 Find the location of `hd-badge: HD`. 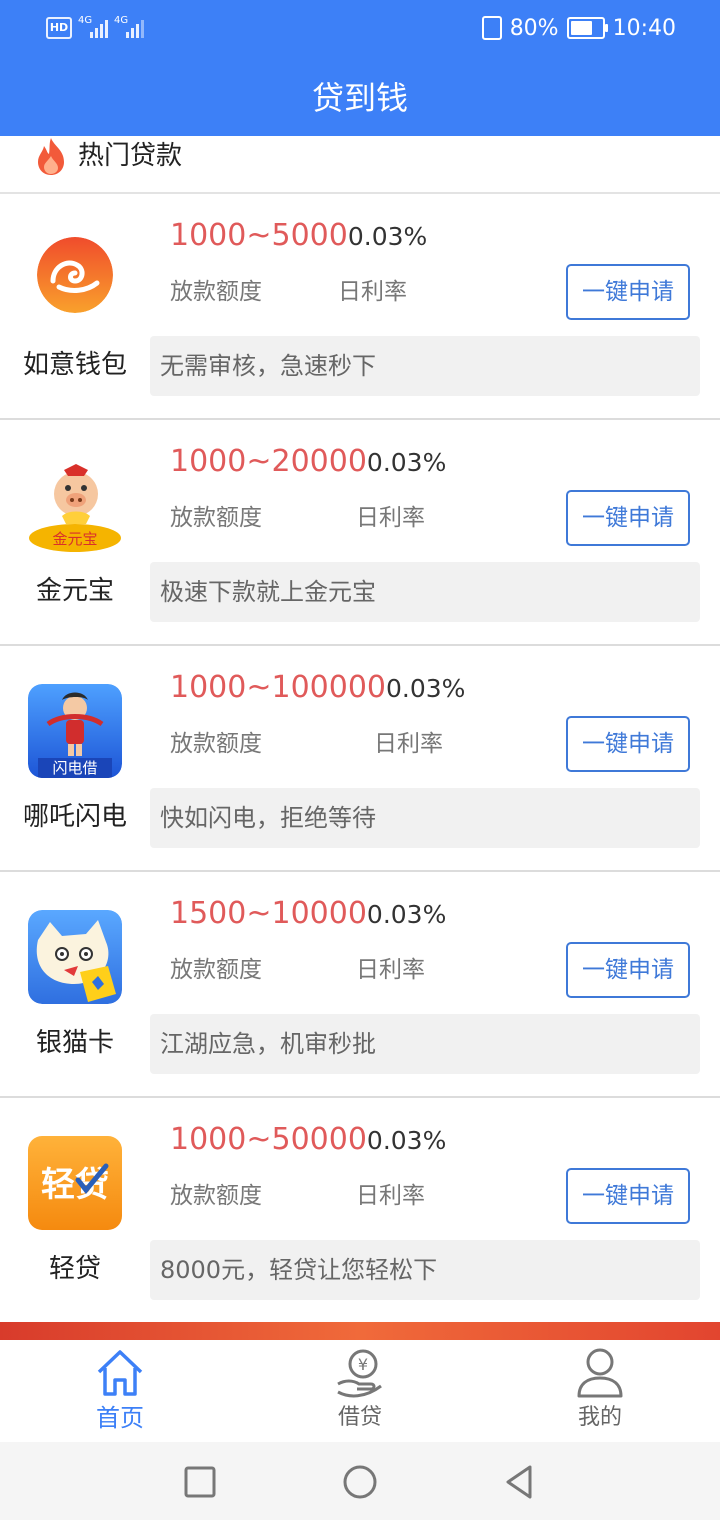

hd-badge: HD is located at coordinates (59, 28).